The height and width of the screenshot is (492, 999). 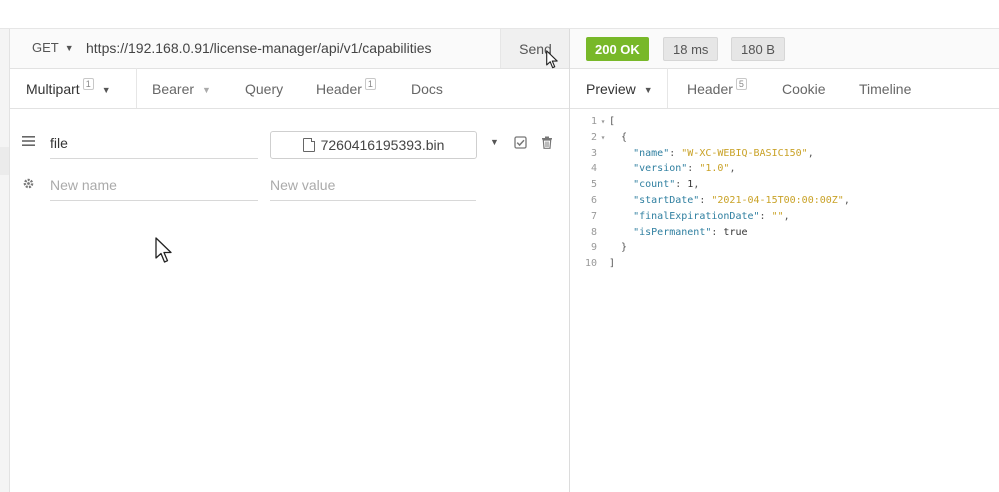 I want to click on status-badge: 200 OK, so click(x=617, y=49).